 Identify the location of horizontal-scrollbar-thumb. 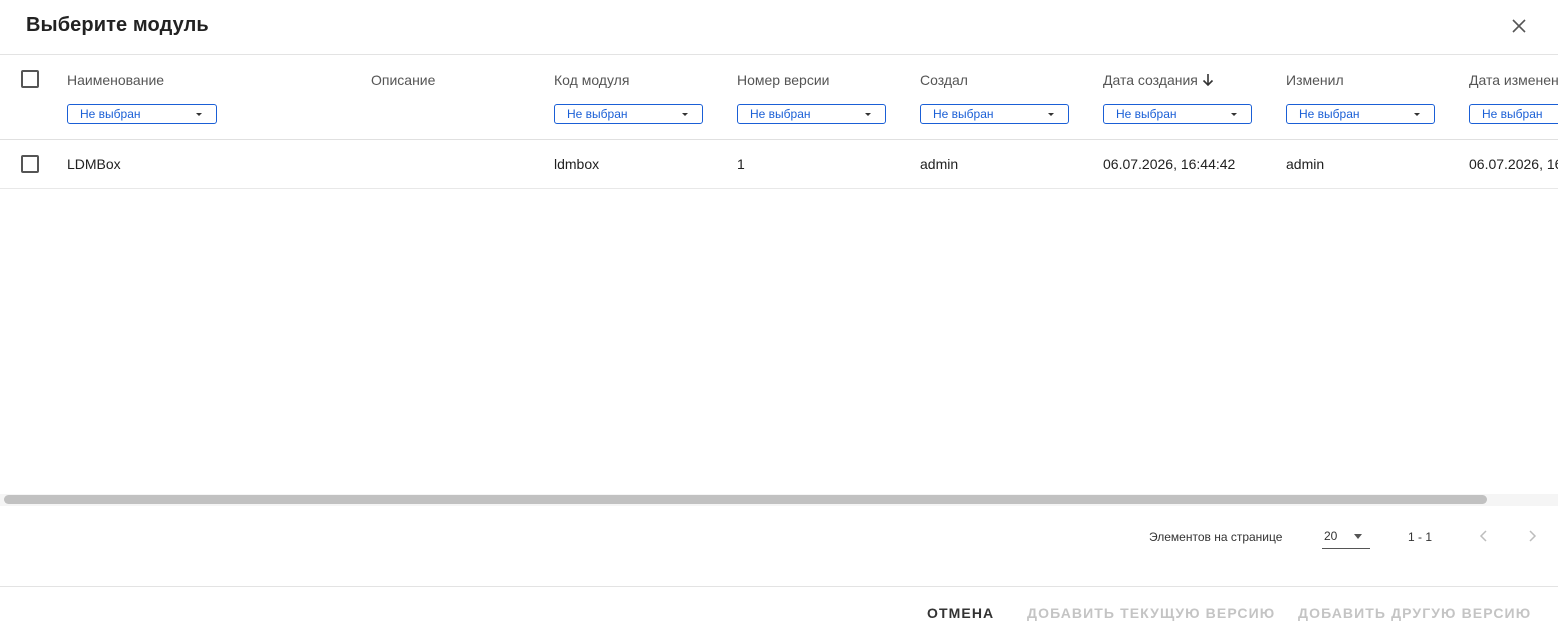
(745, 499).